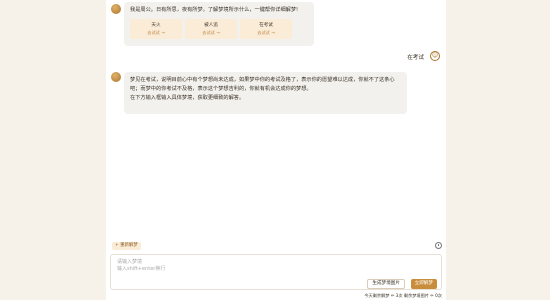 Image resolution: width=550 pixels, height=300 pixels. I want to click on suggestion-card-1: 天火 去试试 →, so click(156, 29).